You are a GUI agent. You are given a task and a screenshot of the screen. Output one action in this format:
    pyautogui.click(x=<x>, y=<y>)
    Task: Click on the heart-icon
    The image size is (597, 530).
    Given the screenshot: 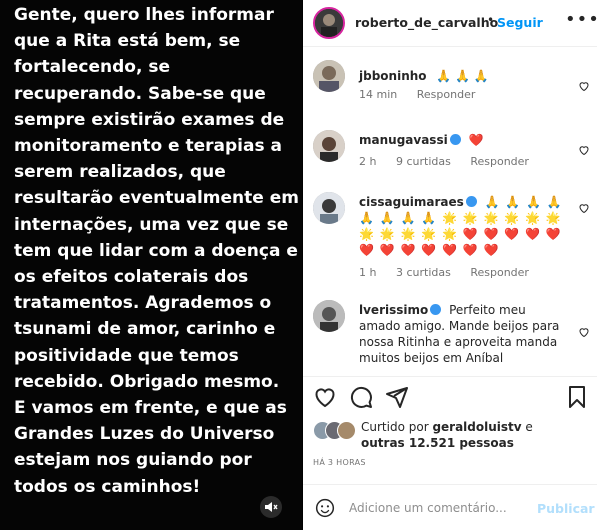 What is the action you would take?
    pyautogui.click(x=325, y=397)
    